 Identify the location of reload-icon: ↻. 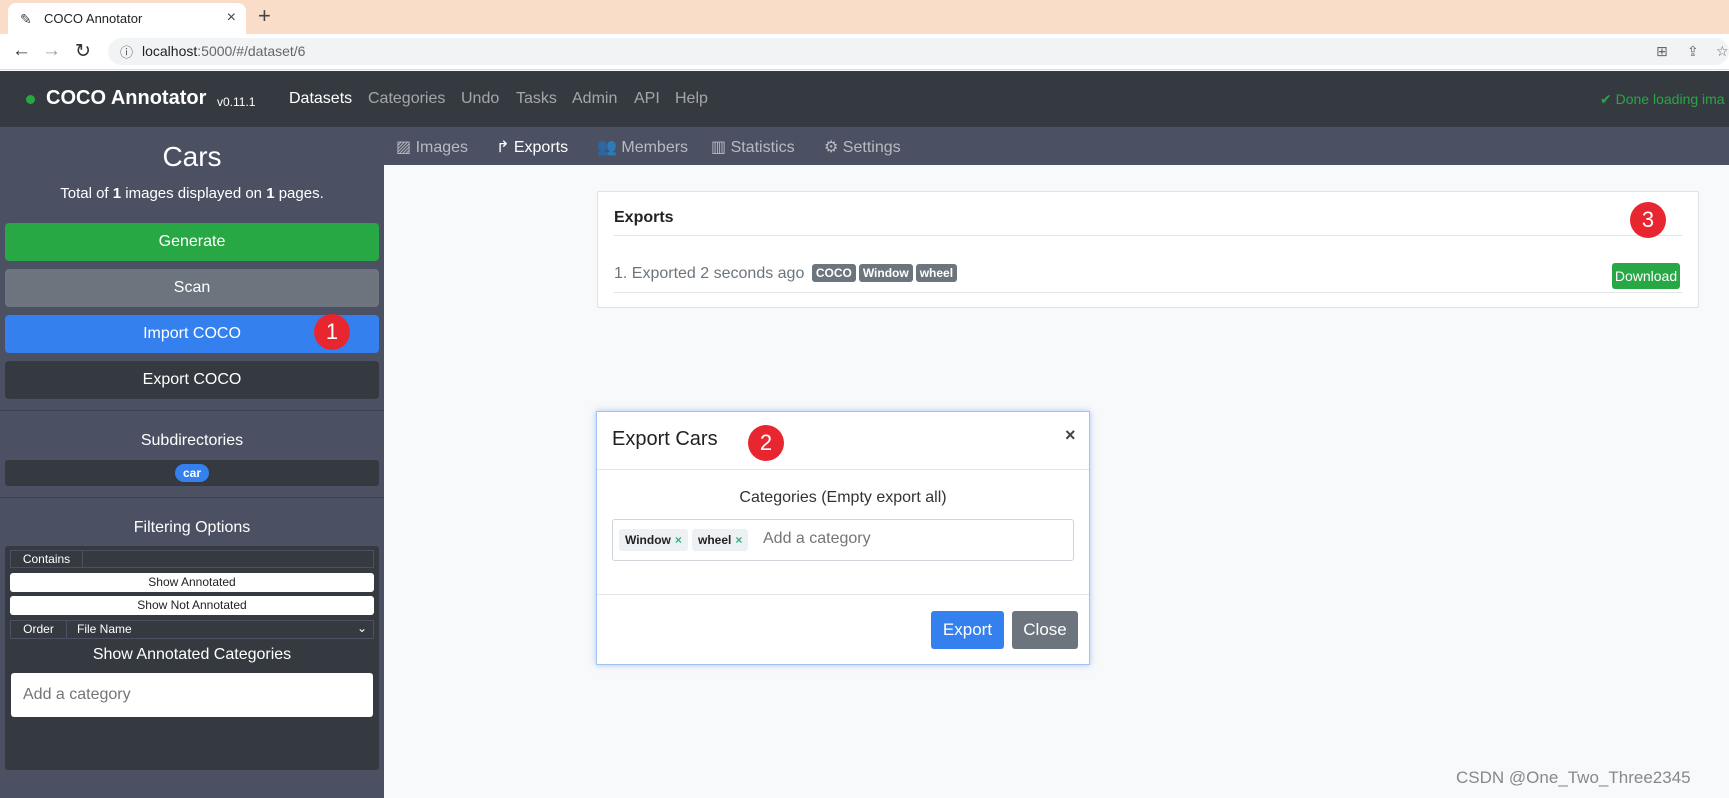
(83, 51).